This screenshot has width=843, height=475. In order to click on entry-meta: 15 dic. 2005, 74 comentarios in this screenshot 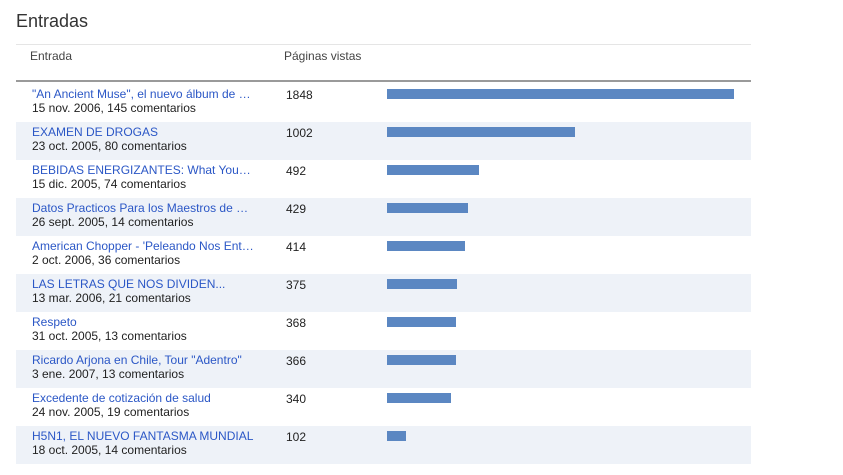, I will do `click(109, 184)`.